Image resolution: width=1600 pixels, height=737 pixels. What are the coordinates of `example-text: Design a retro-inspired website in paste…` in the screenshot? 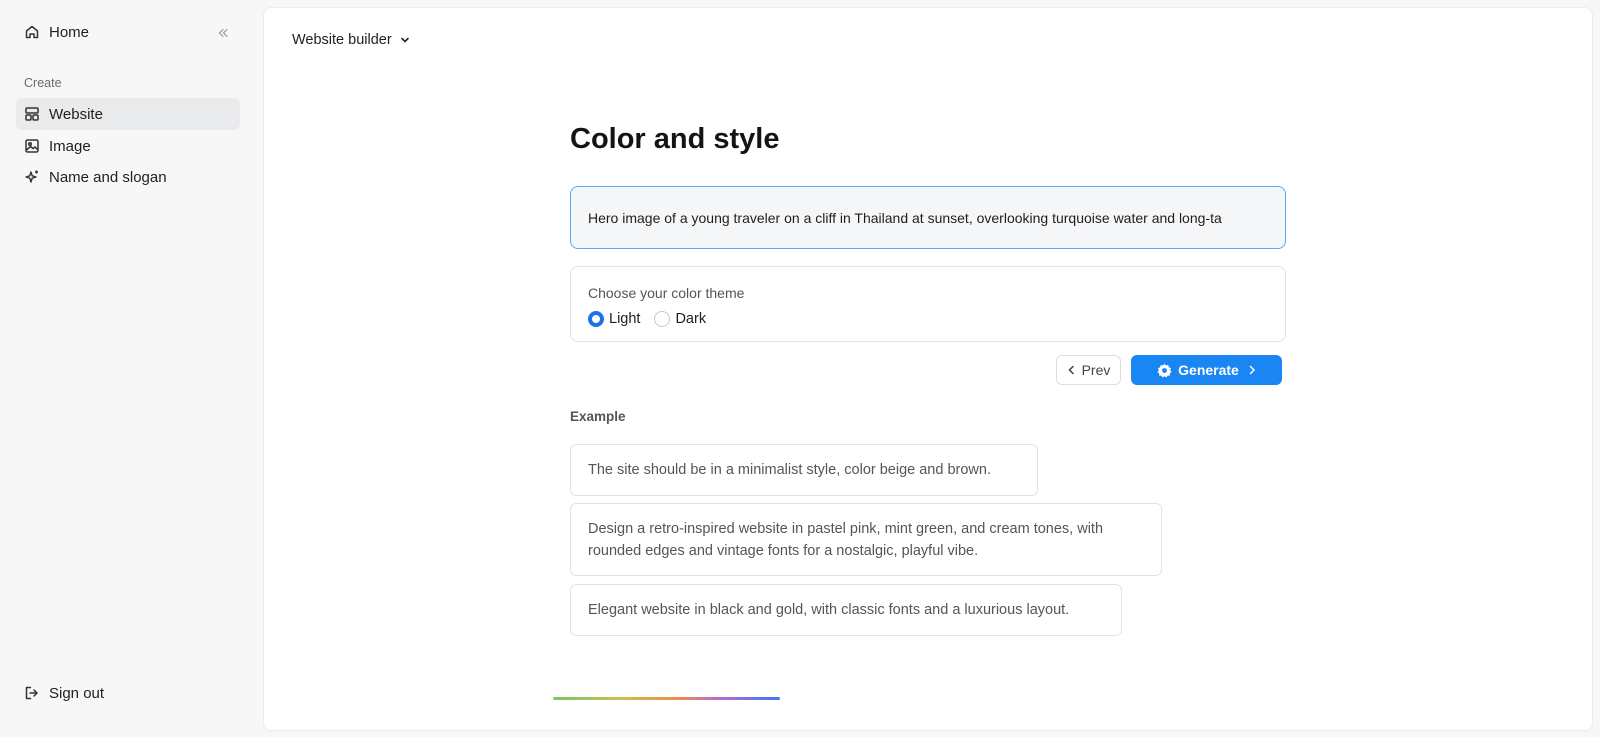 It's located at (846, 539).